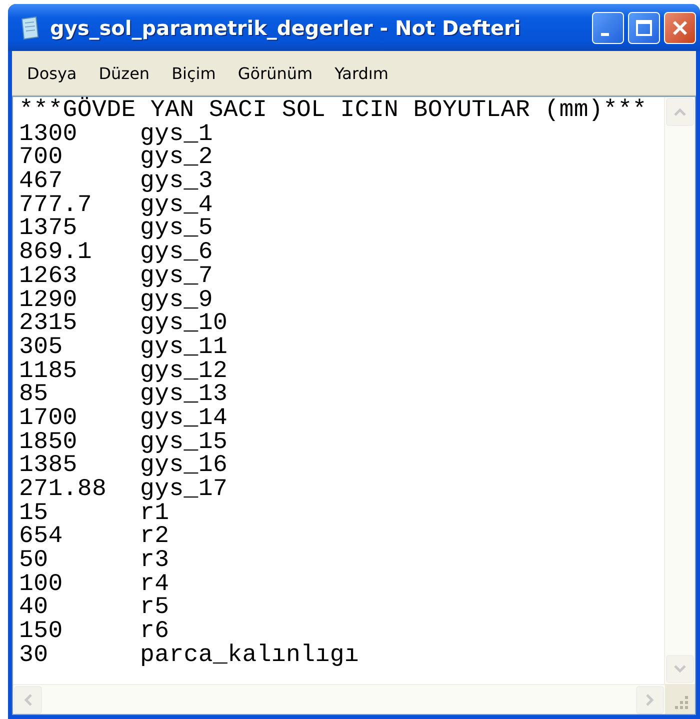  What do you see at coordinates (184, 418) in the screenshot?
I see `parameter-name: gys_14` at bounding box center [184, 418].